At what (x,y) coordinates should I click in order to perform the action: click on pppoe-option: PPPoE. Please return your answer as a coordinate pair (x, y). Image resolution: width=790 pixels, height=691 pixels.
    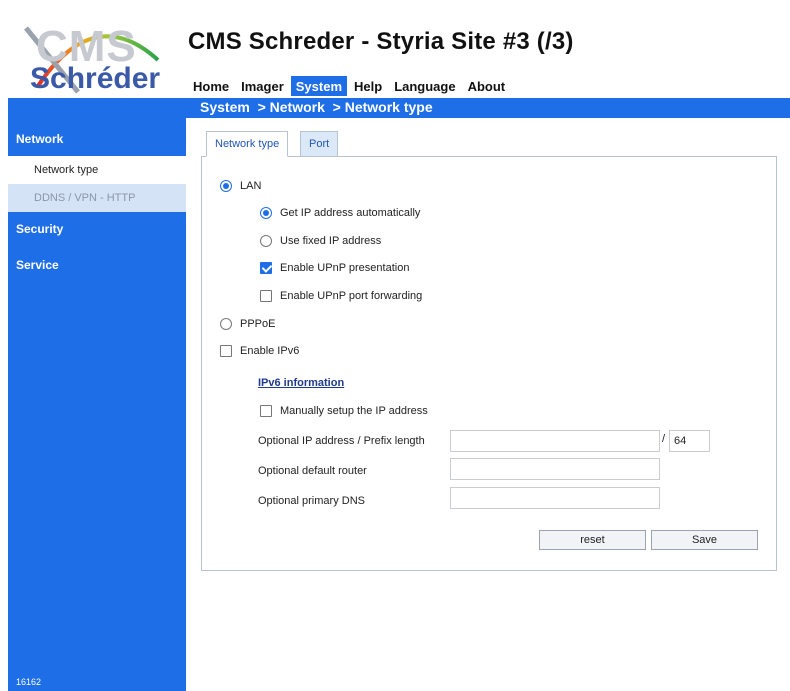
    Looking at the image, I should click on (247, 324).